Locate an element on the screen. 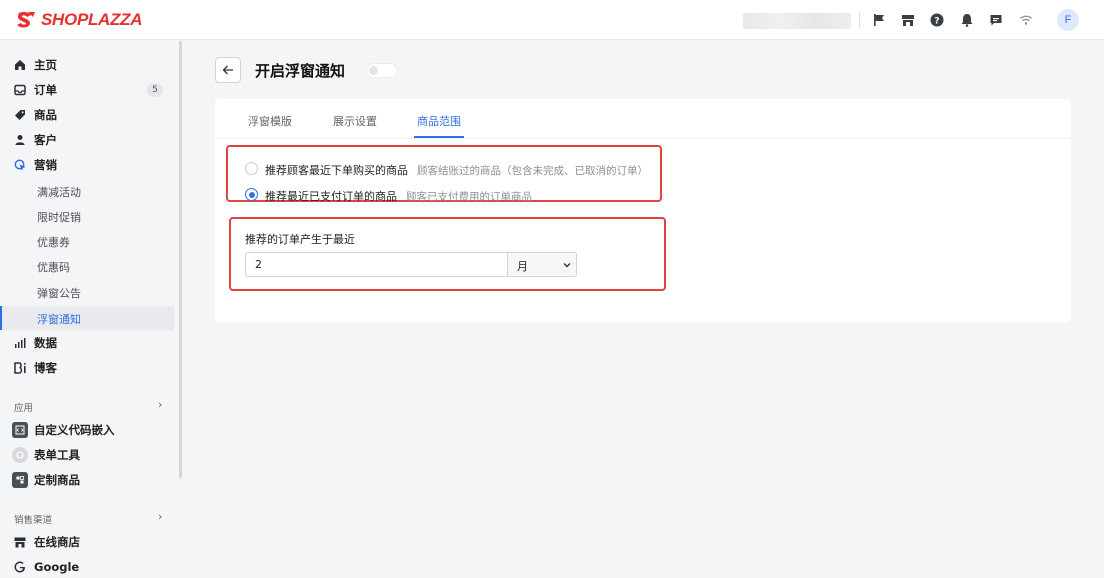 This screenshot has width=1104, height=578. shoplazza-logo: SHOPLAZZA is located at coordinates (78, 20).